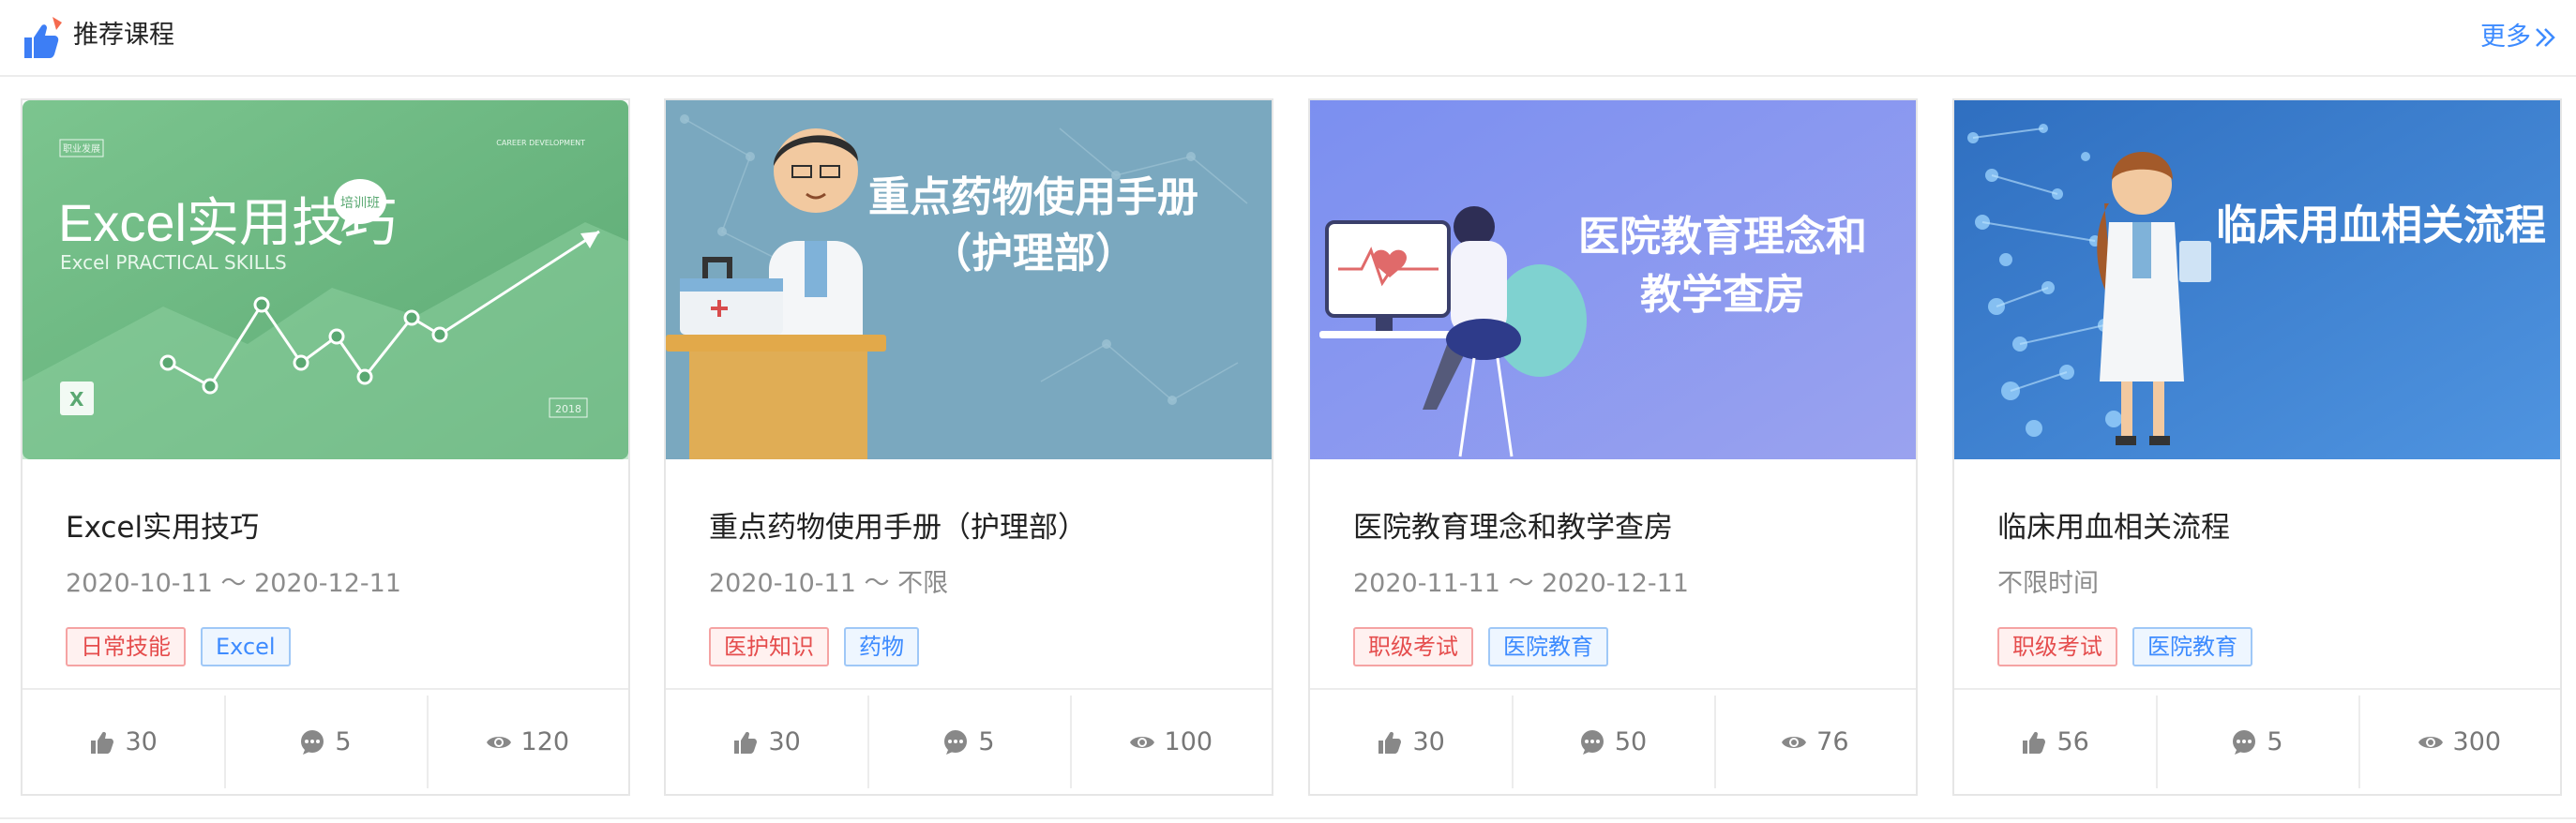 The image size is (2576, 823). Describe the element at coordinates (1513, 524) in the screenshot. I see `course-title: 医院教育理念和教学查房` at that location.